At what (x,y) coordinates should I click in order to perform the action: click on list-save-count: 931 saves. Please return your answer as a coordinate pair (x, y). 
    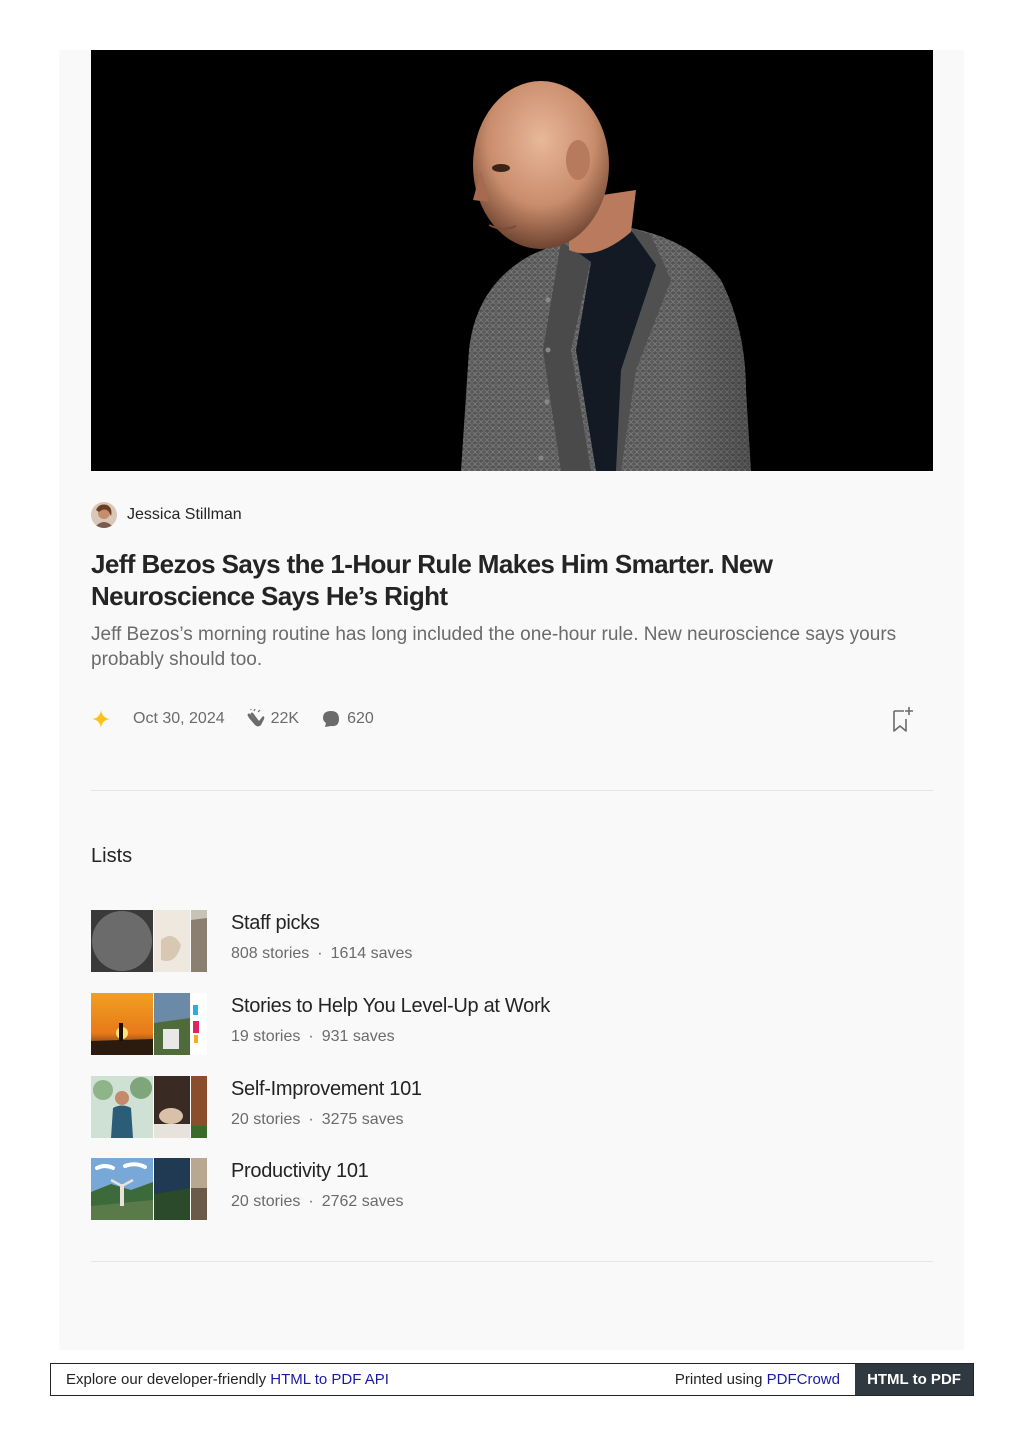
    Looking at the image, I should click on (358, 1036).